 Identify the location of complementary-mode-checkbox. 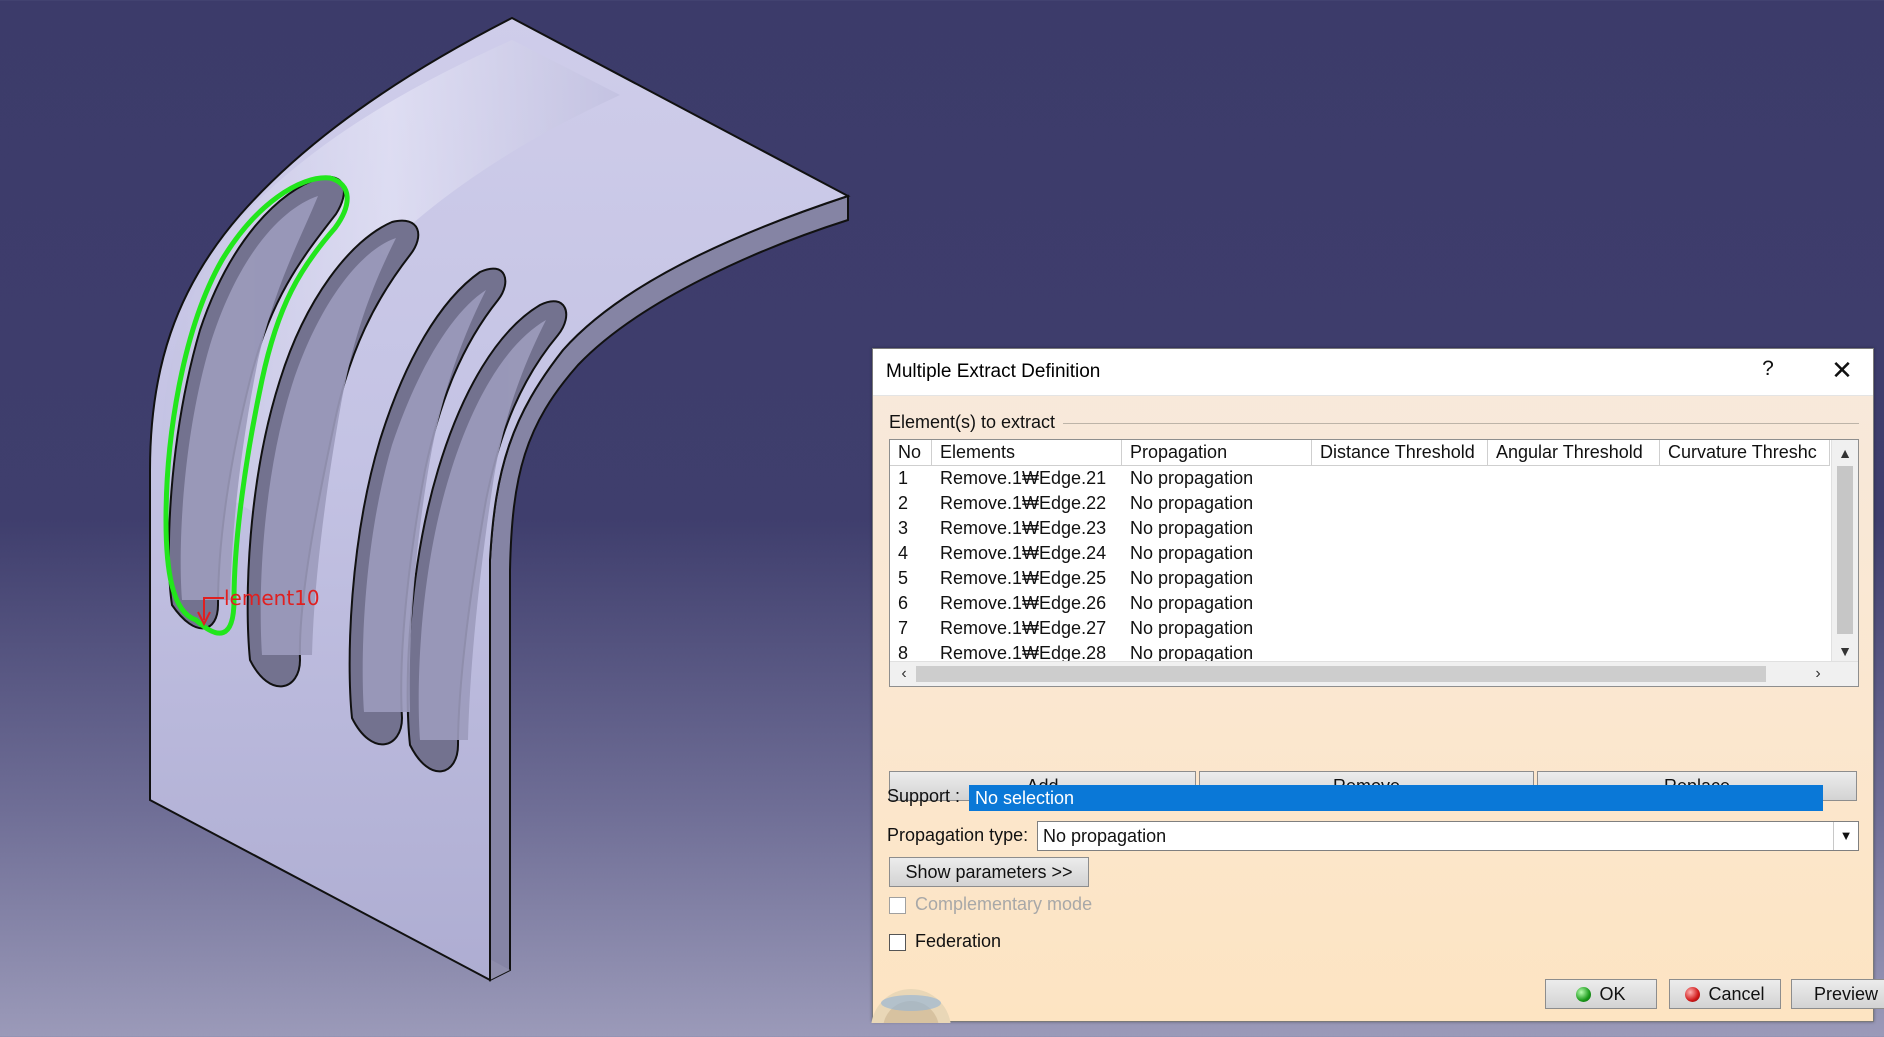
(897, 905).